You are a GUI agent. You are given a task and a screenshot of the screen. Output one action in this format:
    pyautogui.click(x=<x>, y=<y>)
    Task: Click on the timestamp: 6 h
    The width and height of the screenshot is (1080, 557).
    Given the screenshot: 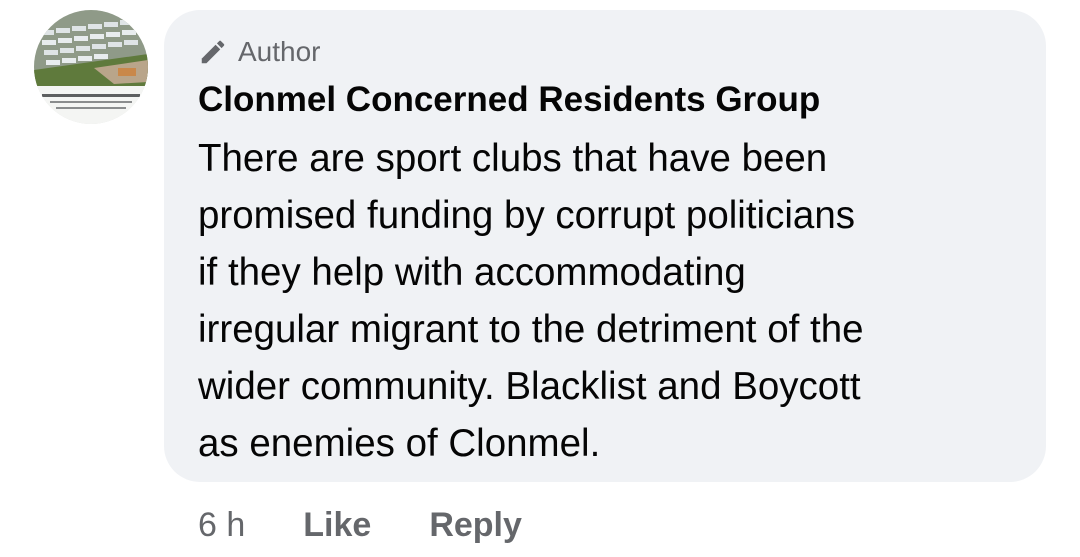 What is the action you would take?
    pyautogui.click(x=221, y=525)
    